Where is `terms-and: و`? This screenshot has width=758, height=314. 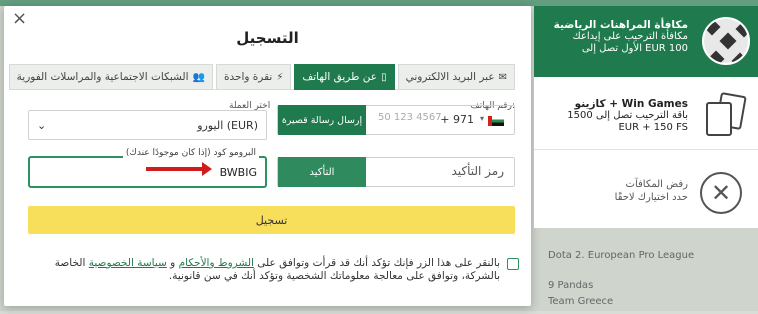 terms-and: و is located at coordinates (173, 263).